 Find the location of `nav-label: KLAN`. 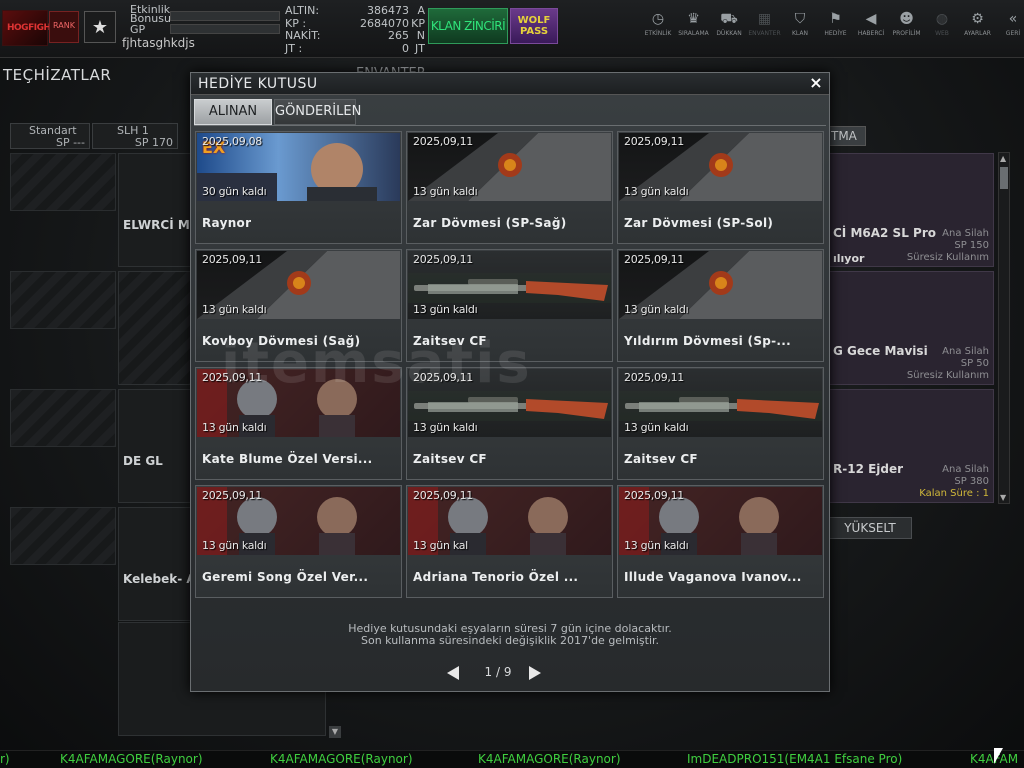

nav-label: KLAN is located at coordinates (799, 33).